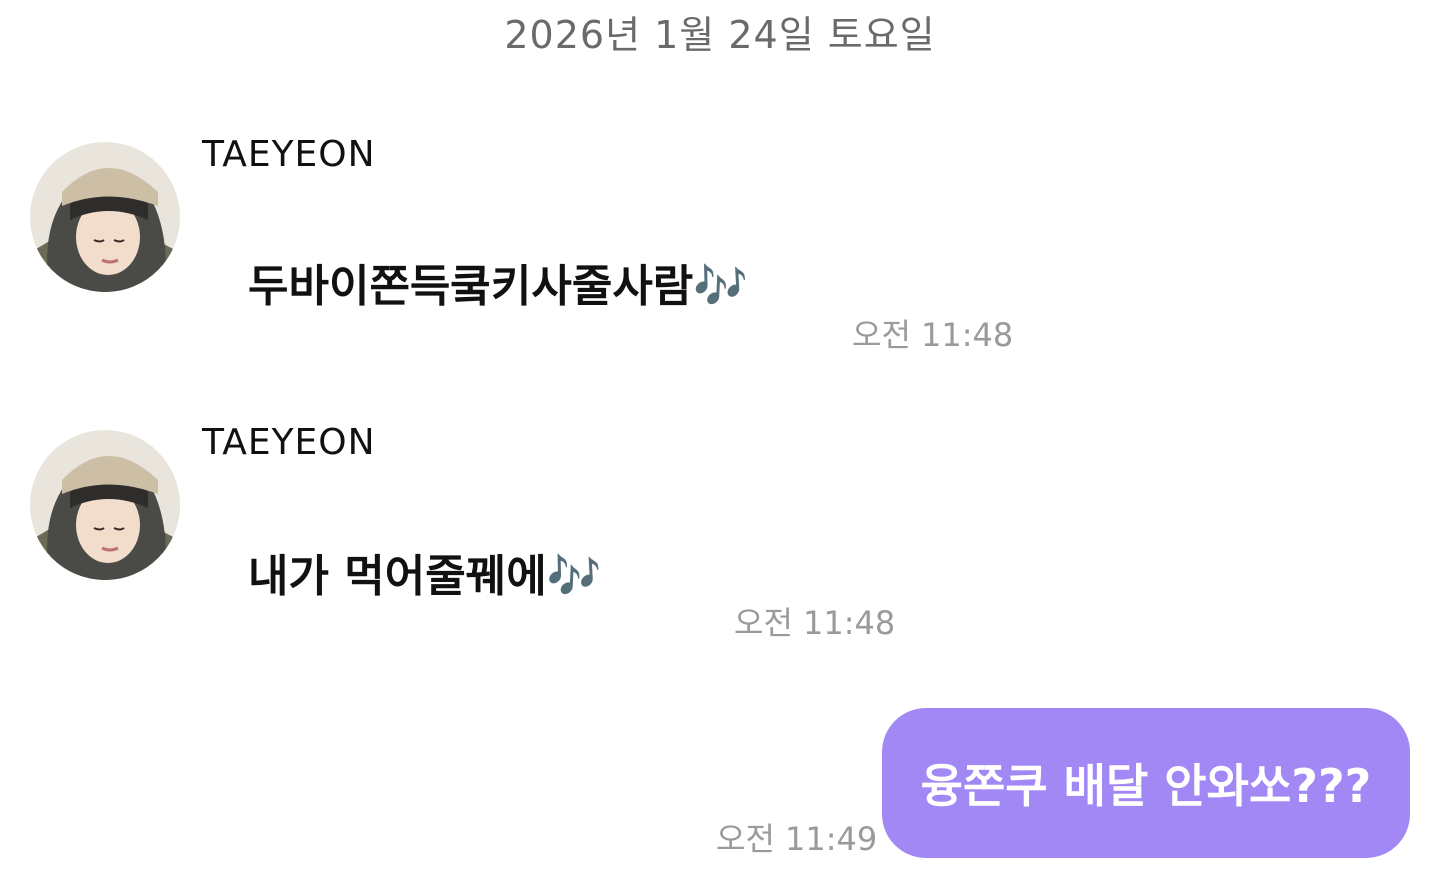 The image size is (1440, 896). Describe the element at coordinates (720, 35) in the screenshot. I see `date-divider: 2026년 1월 24일 토요일` at that location.